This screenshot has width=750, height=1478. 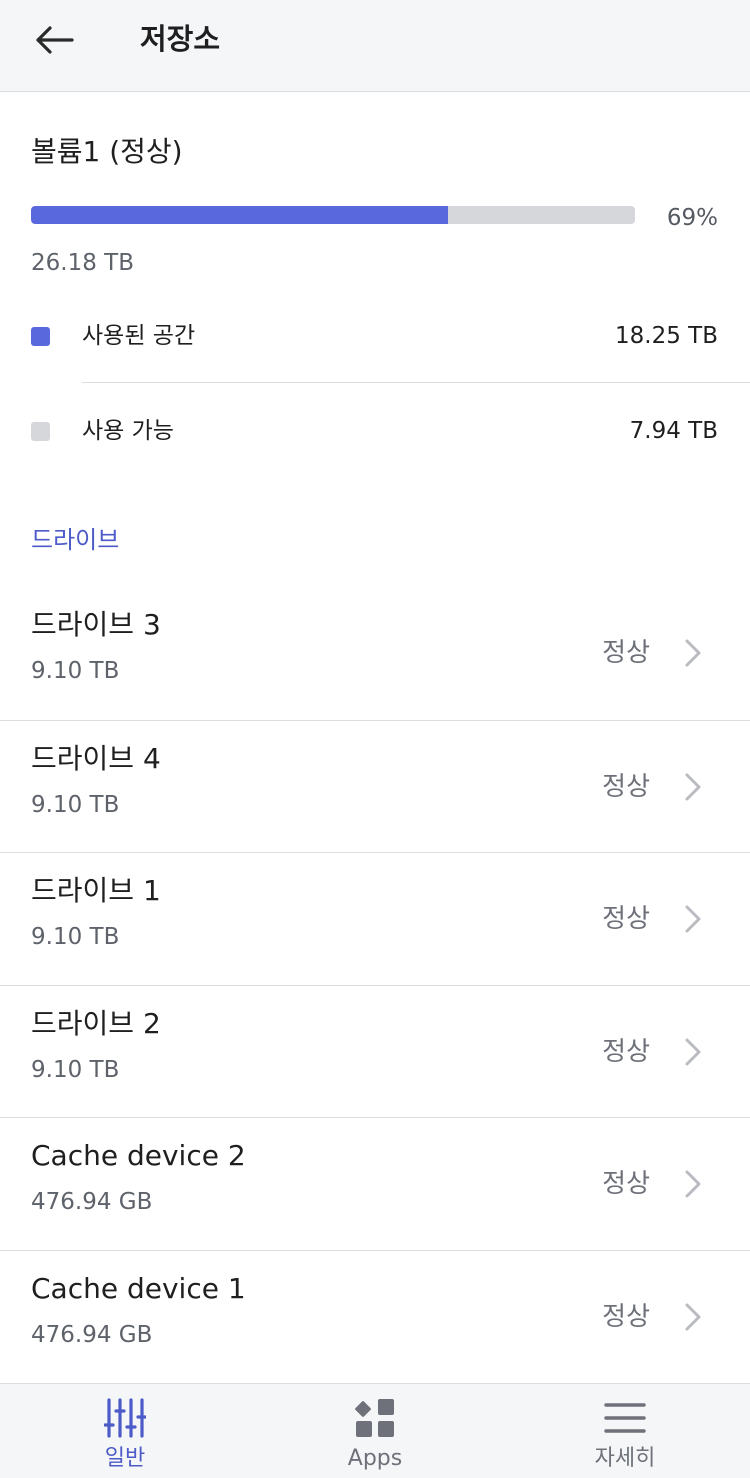 I want to click on nav-label: Apps, so click(x=375, y=1458).